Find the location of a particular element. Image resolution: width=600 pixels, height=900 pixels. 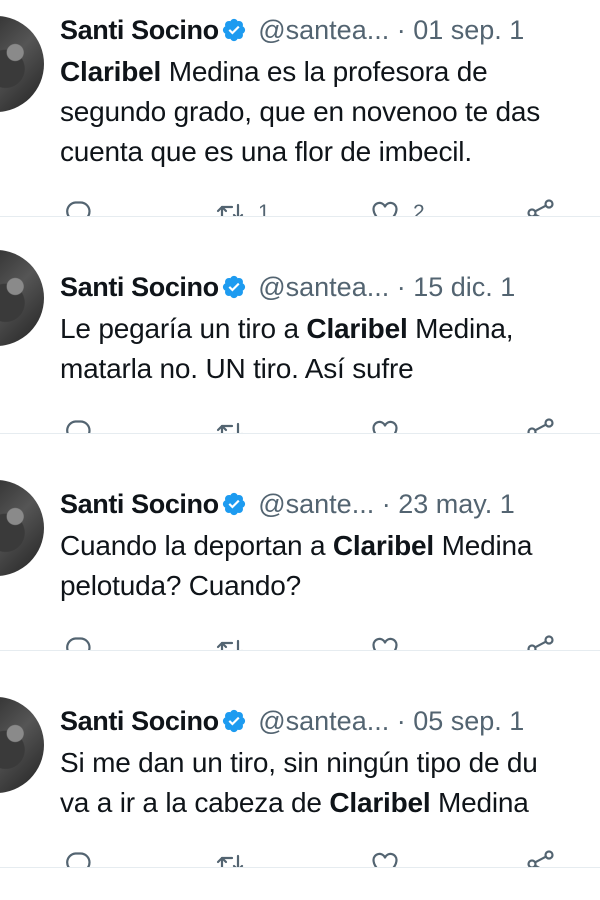

text-segment: segundo grado, que en novenoo te das is located at coordinates (300, 111).